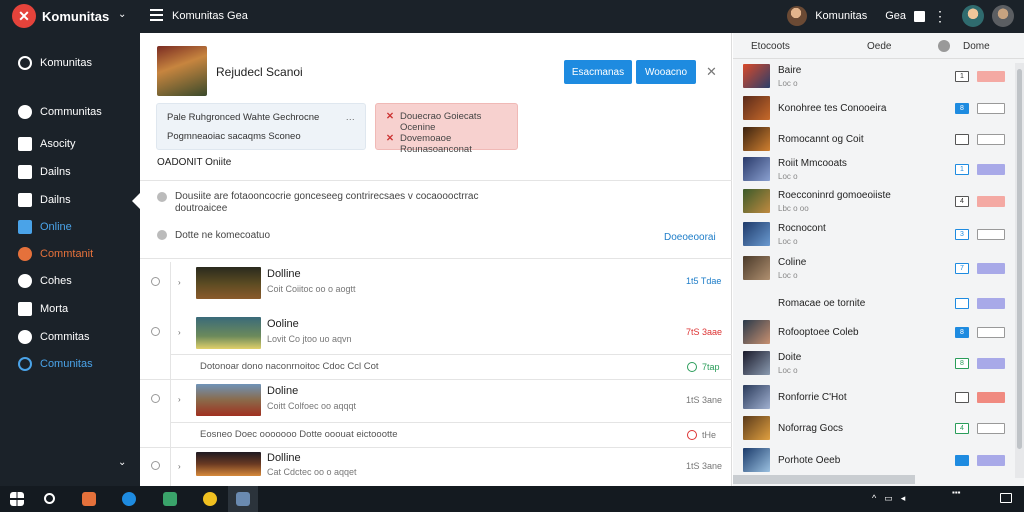 The height and width of the screenshot is (512, 1024). Describe the element at coordinates (841, 16) in the screenshot. I see `user-name: Komunitas` at that location.